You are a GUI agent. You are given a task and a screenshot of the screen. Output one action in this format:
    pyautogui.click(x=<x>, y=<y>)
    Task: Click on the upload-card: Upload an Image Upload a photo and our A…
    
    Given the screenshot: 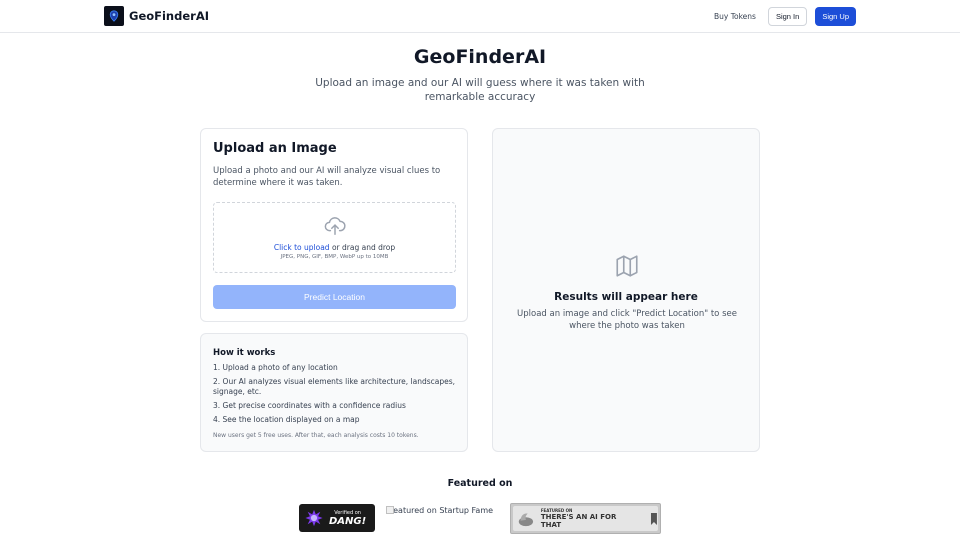 What is the action you would take?
    pyautogui.click(x=334, y=225)
    